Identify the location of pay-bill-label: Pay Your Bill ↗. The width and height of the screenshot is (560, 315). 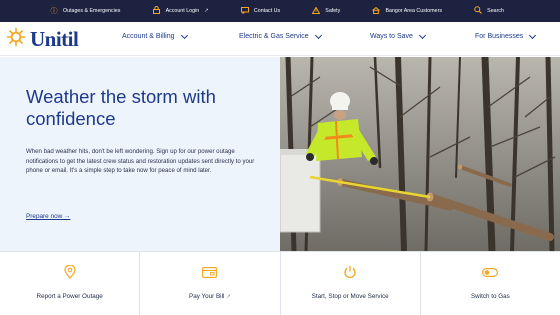
(210, 296).